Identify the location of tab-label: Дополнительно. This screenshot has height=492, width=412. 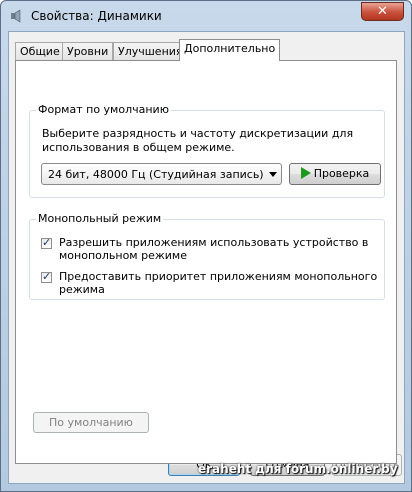
(230, 48).